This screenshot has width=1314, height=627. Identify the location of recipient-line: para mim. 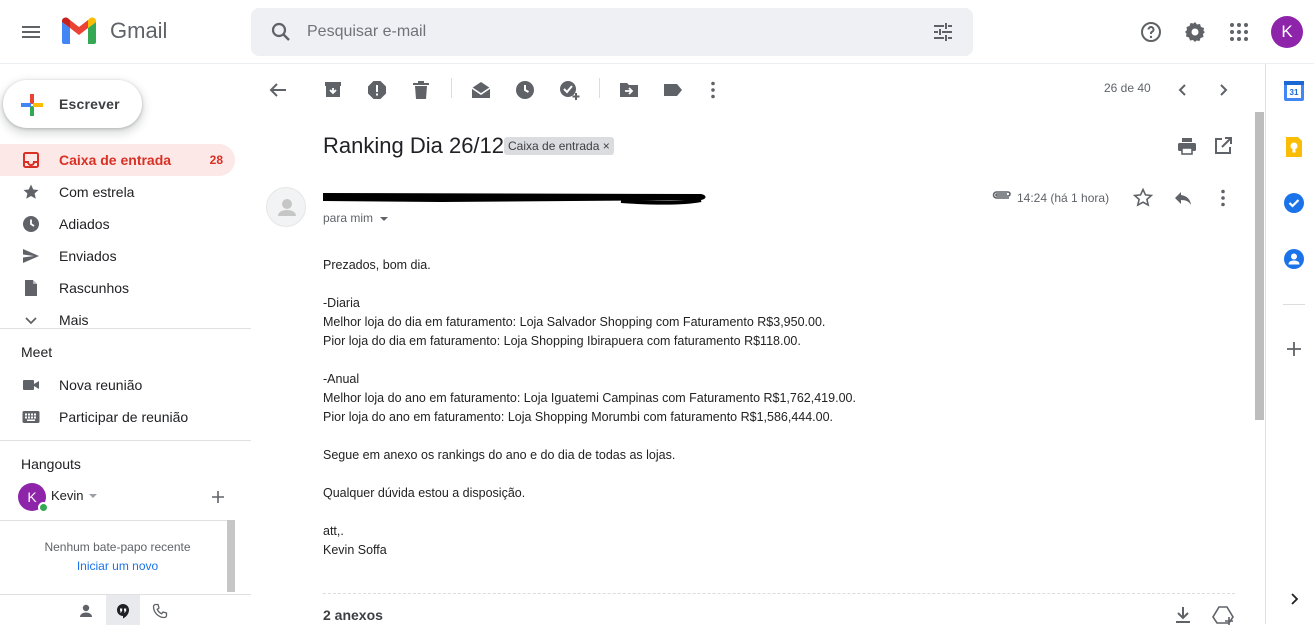
(356, 218).